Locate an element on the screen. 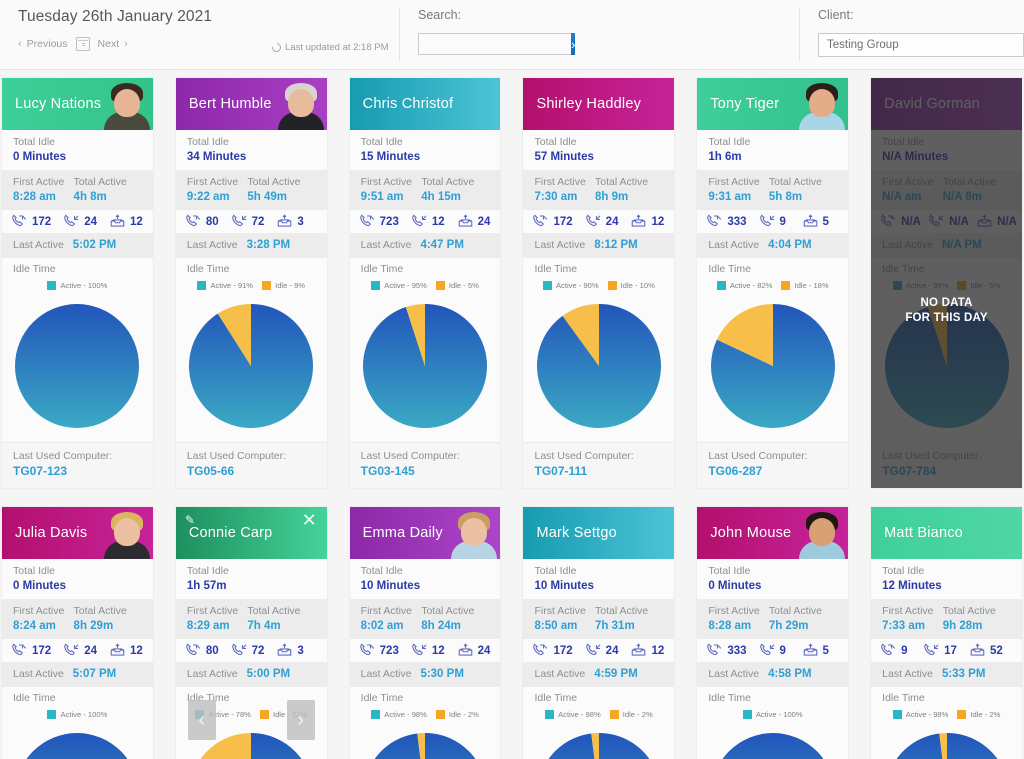 This screenshot has width=1024, height=759. edit-icon: ✎ is located at coordinates (190, 520).